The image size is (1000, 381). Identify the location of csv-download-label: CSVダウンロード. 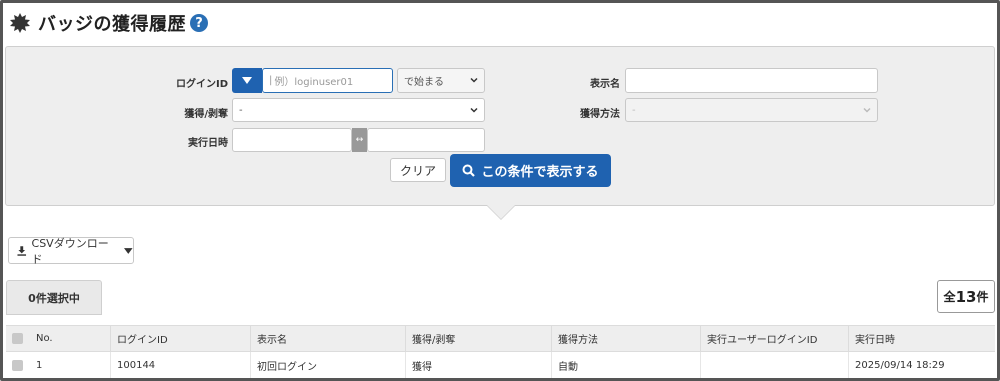
(70, 251).